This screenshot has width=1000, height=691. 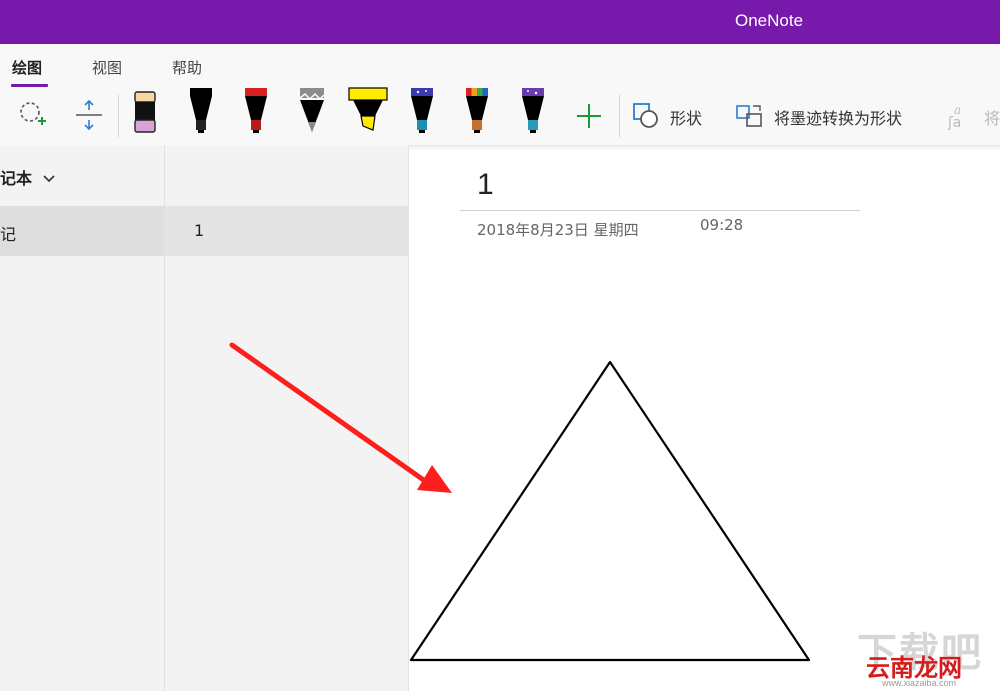 I want to click on watermark-url: www.xiazaiba.com, so click(x=919, y=683).